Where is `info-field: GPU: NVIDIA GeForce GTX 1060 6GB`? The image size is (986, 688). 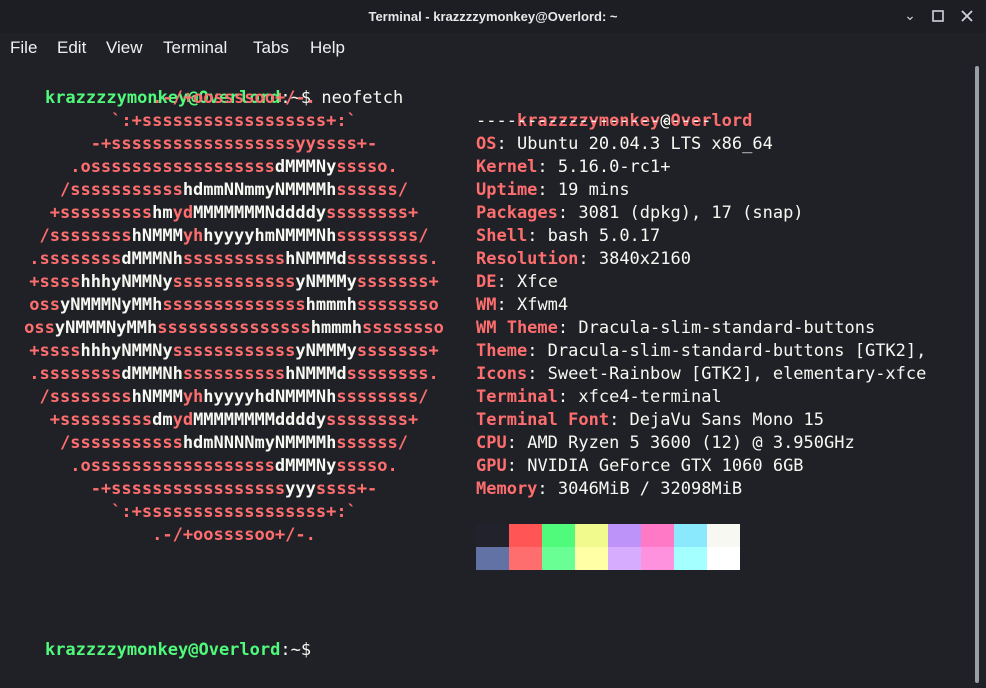
info-field: GPU: NVIDIA GeForce GTX 1060 6GB is located at coordinates (640, 466).